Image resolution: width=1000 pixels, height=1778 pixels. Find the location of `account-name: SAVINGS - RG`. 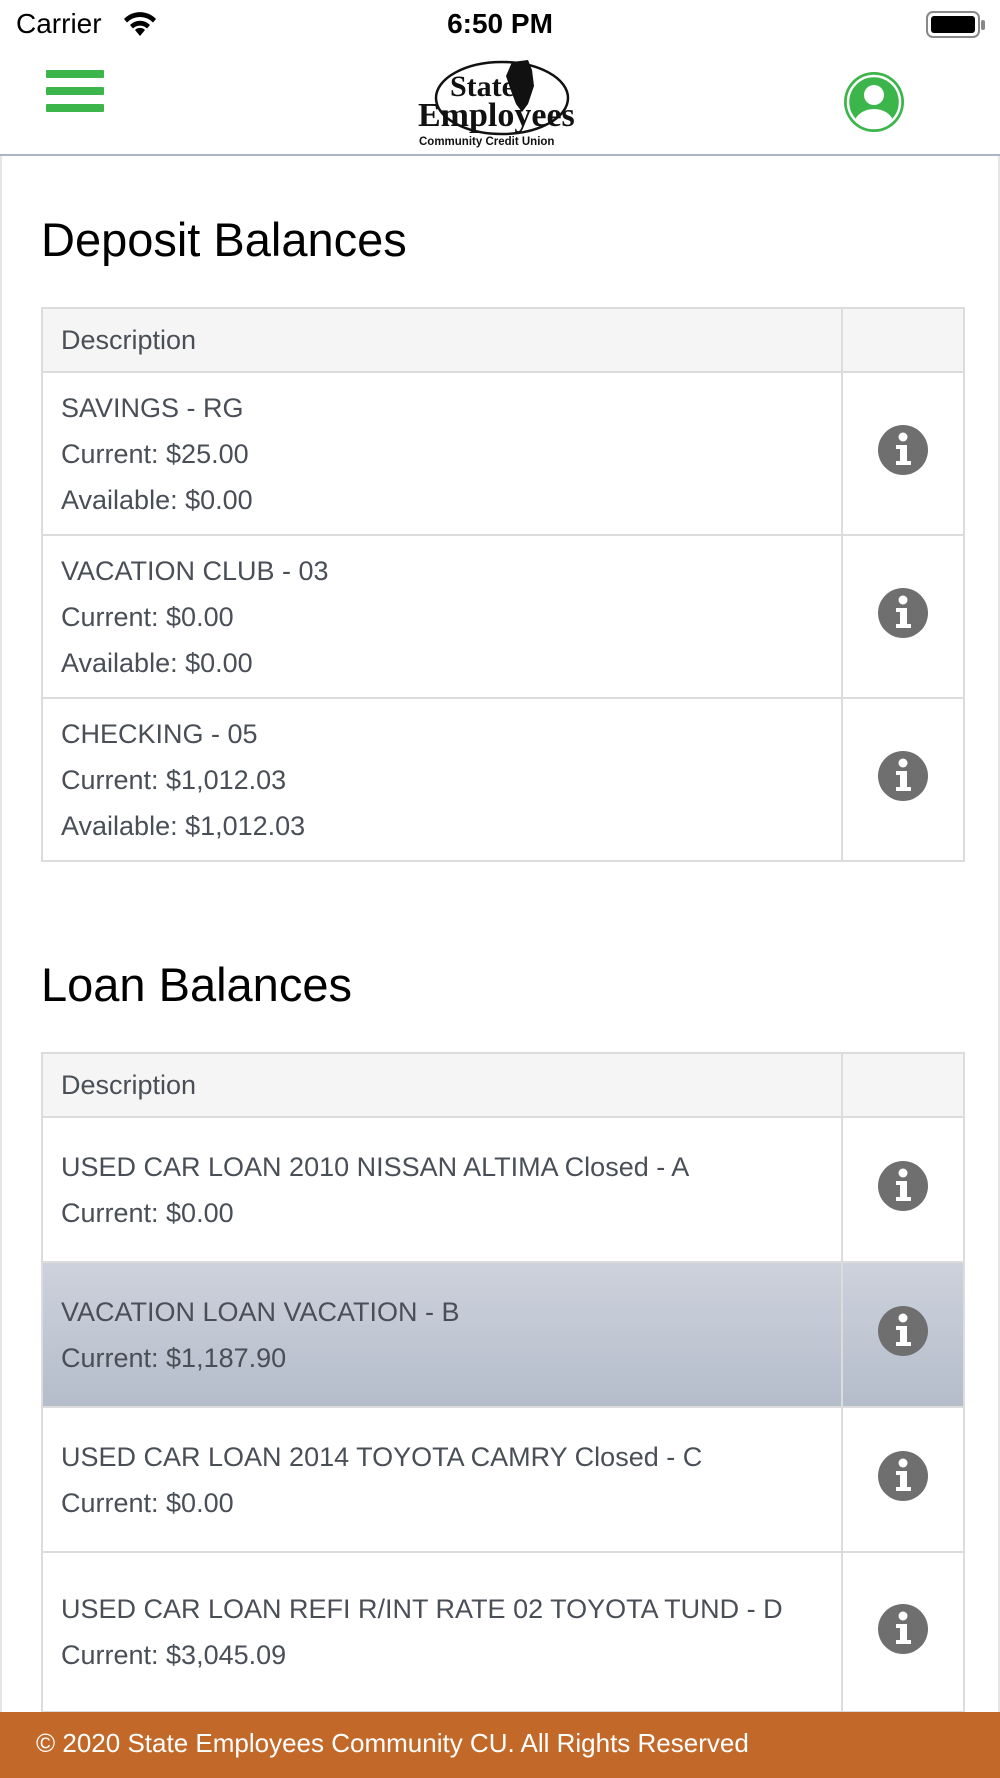

account-name: SAVINGS - RG is located at coordinates (152, 407).